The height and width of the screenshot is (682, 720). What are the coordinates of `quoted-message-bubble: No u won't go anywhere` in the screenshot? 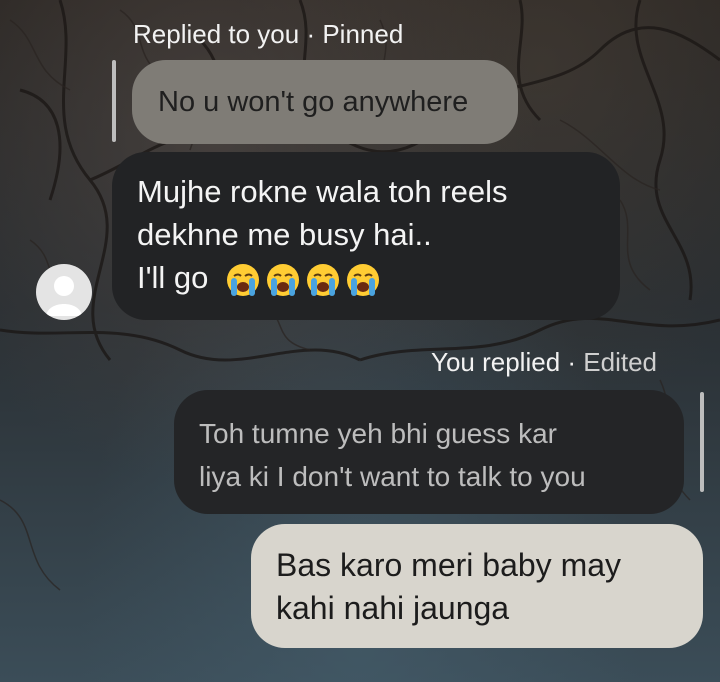 It's located at (325, 102).